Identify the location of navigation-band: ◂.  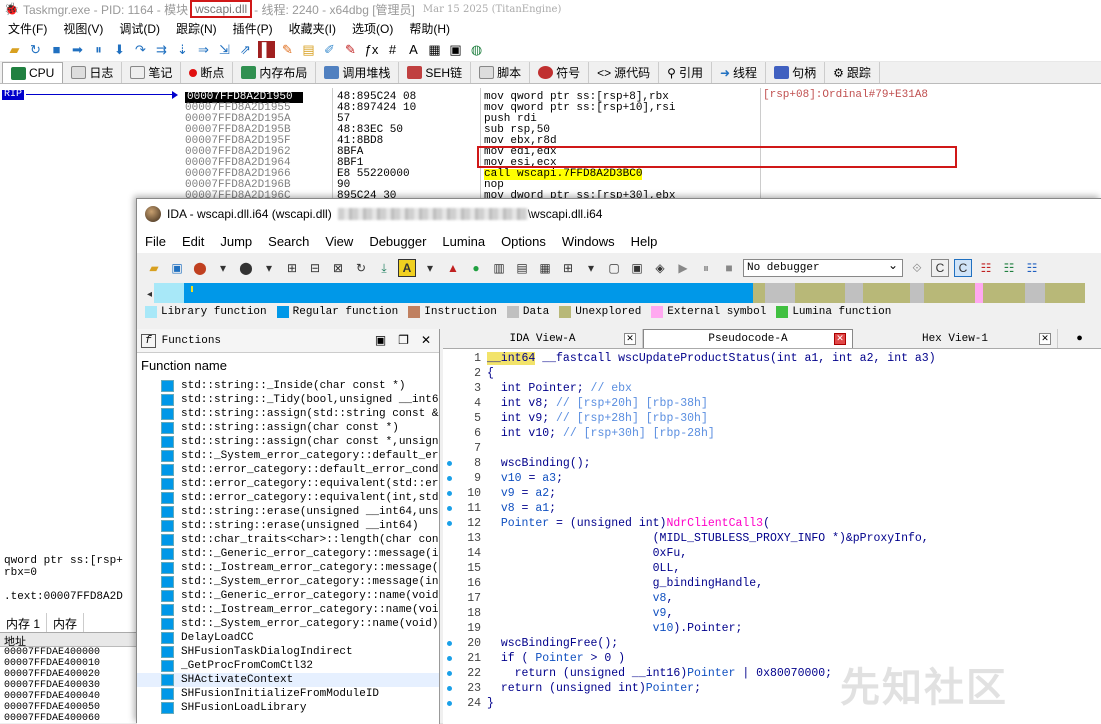
(620, 293).